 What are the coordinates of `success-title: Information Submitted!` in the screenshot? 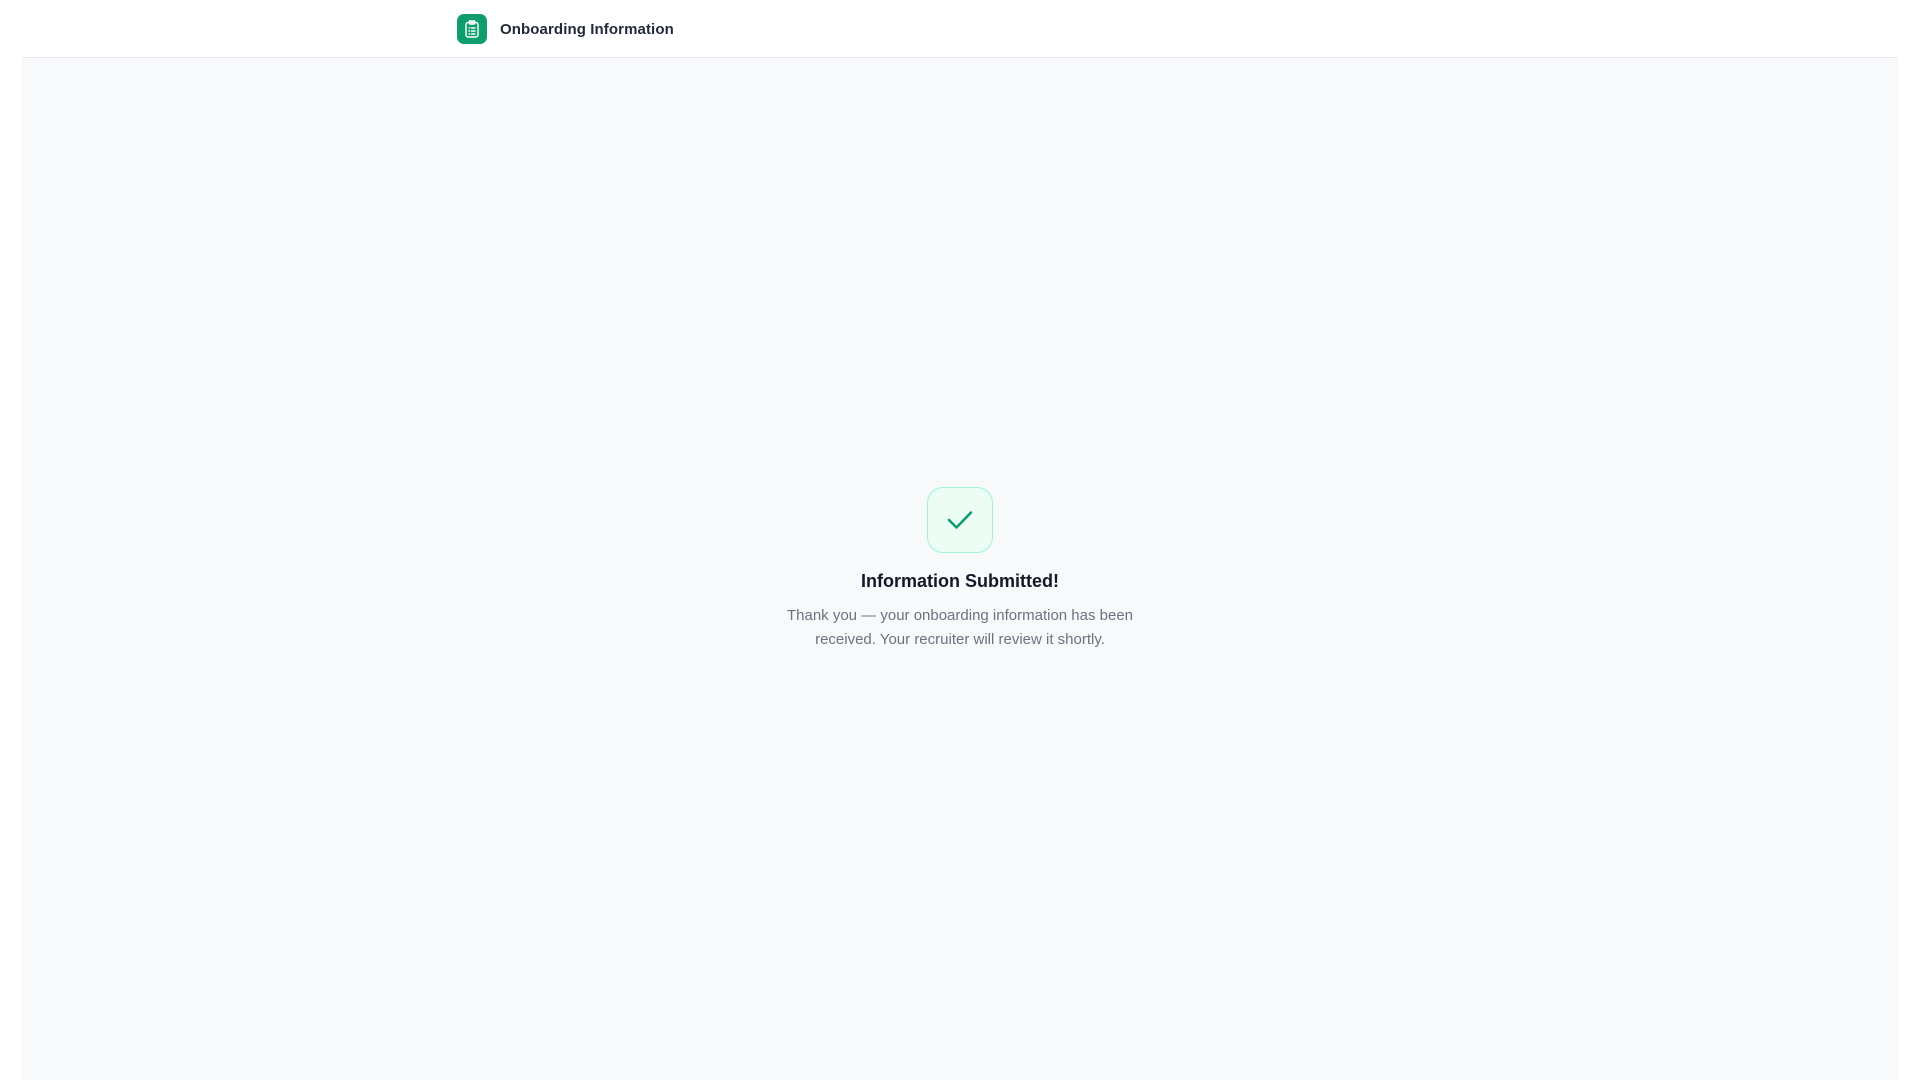 It's located at (960, 581).